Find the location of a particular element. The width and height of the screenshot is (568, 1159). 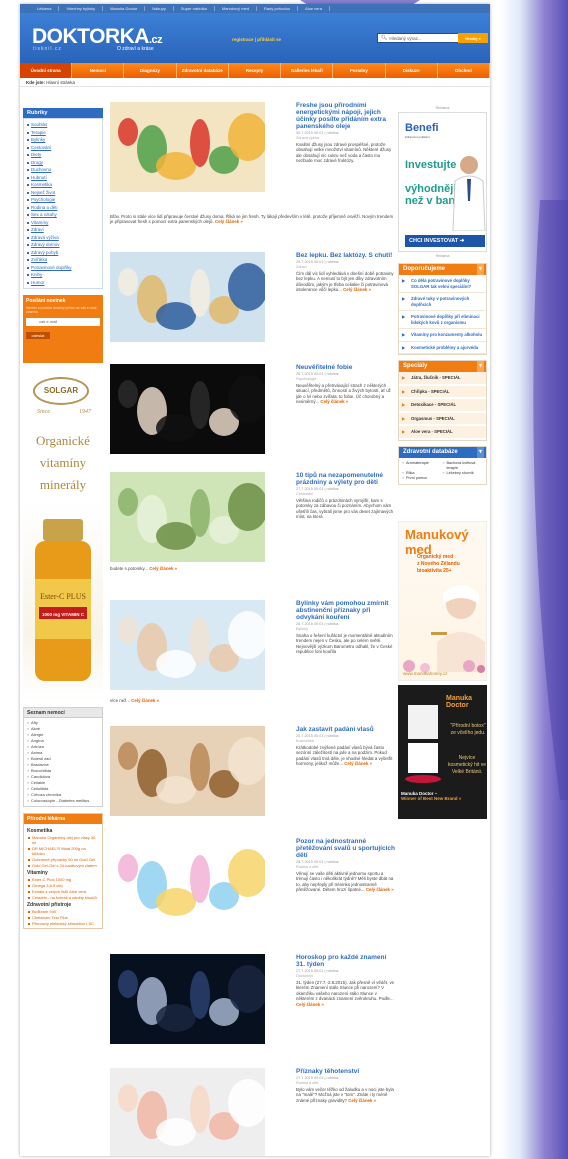

recommended-item: Vitamíny pro konzumenty alkoholu is located at coordinates (442, 335).